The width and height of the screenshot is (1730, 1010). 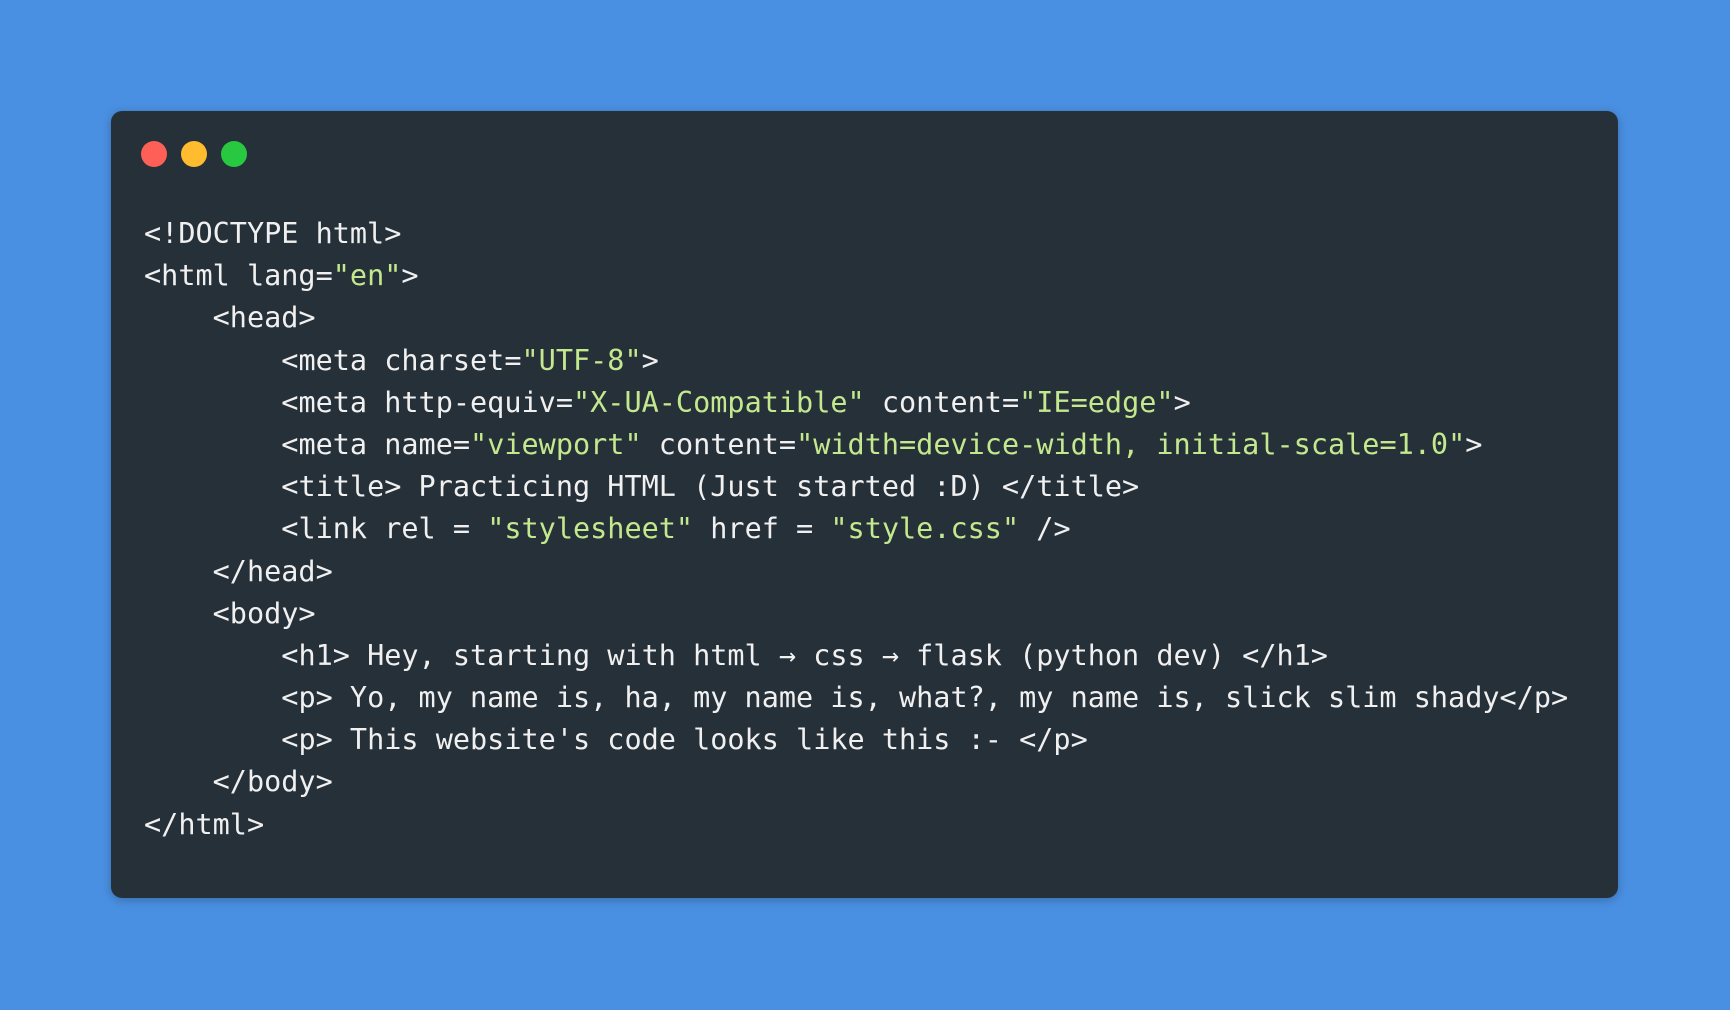 What do you see at coordinates (718, 402) in the screenshot?
I see `code-string-token: "X-UA-Compatible"` at bounding box center [718, 402].